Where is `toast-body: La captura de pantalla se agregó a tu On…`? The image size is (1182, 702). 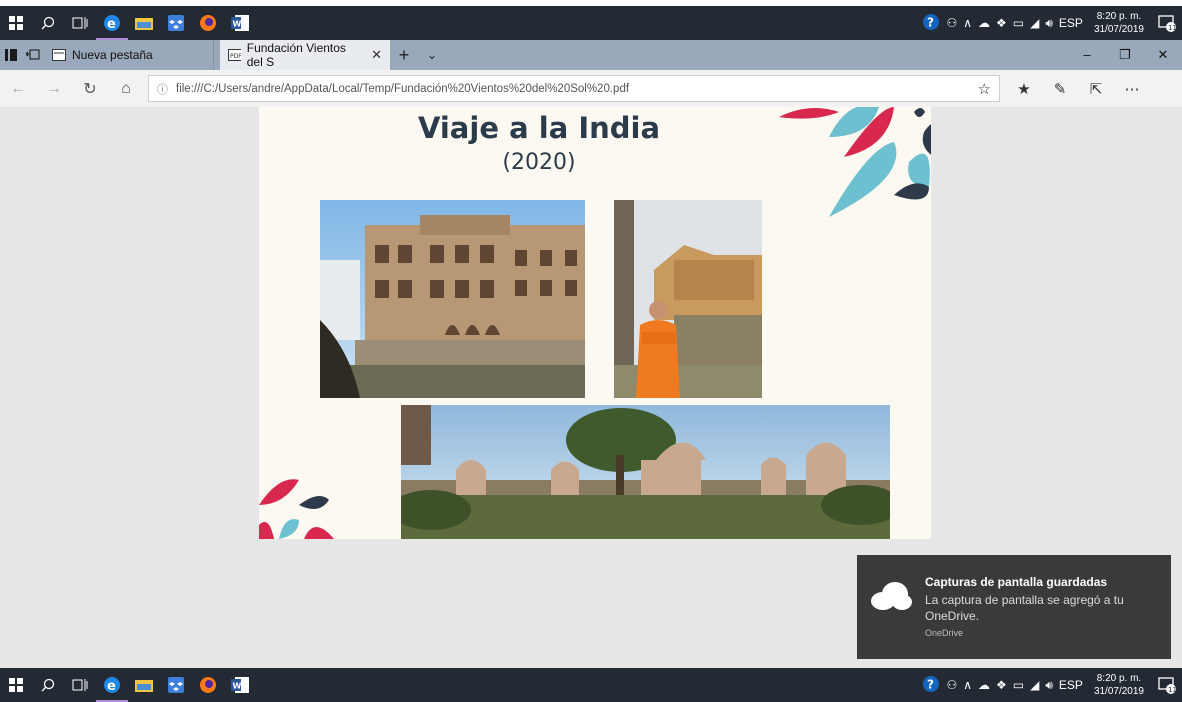 toast-body: La captura de pantalla se agregó a tu On… is located at coordinates (1024, 608).